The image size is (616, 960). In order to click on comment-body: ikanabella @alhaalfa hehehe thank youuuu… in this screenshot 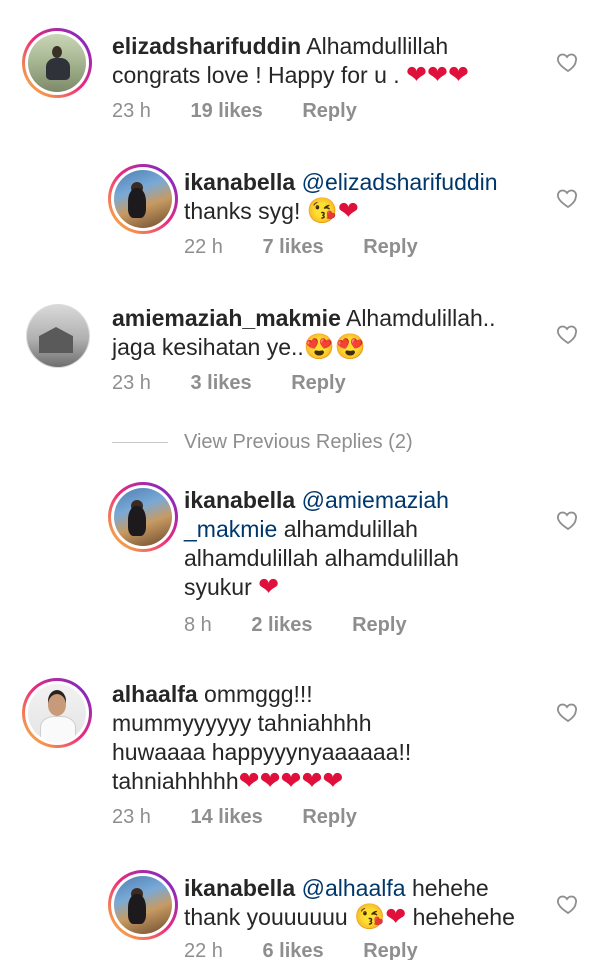, I will do `click(374, 903)`.